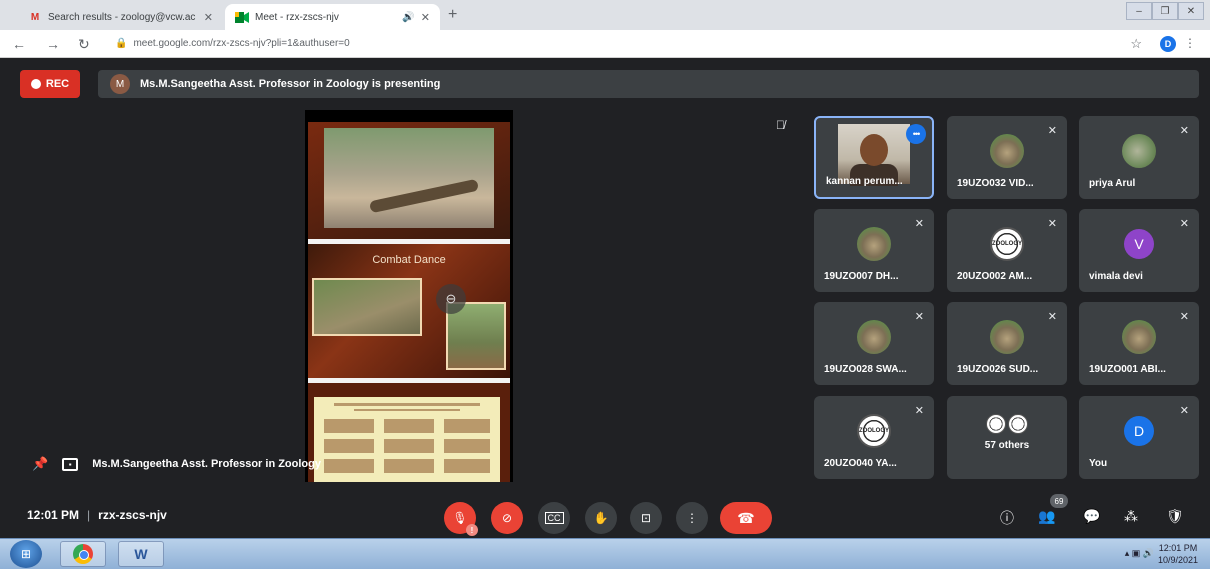 The width and height of the screenshot is (1210, 569). I want to click on participant-tile: ✕ V vimala devi, so click(1139, 250).